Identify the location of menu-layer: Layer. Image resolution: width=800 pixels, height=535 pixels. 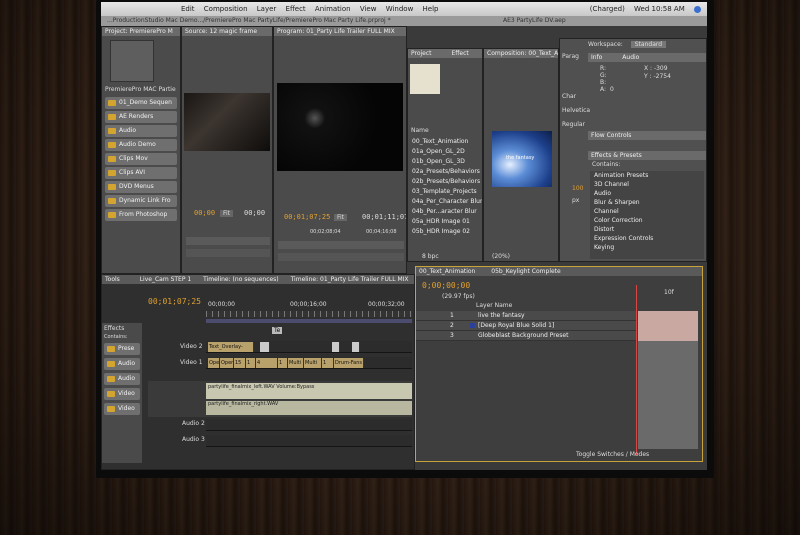
(267, 9).